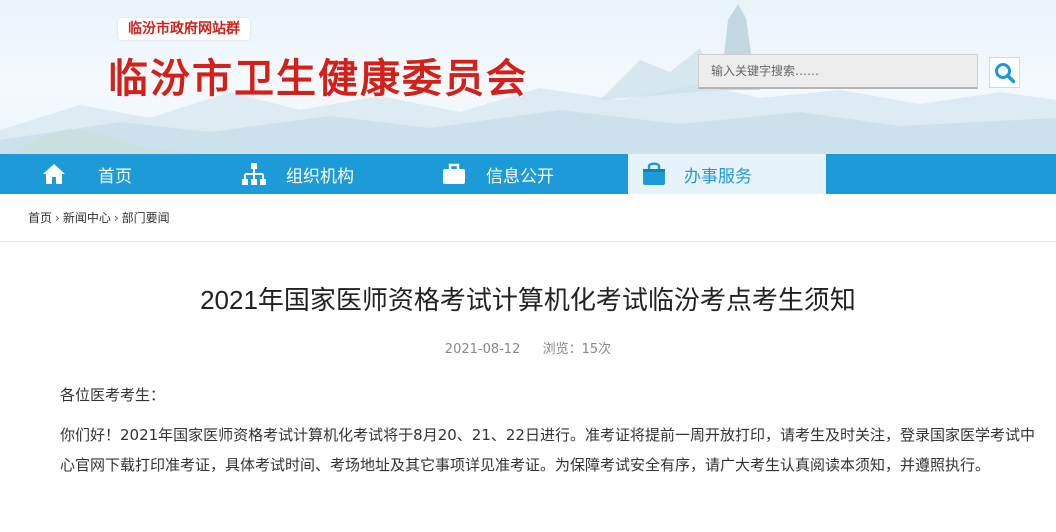 The height and width of the screenshot is (532, 1056). I want to click on nav-item-organization: 组织机构, so click(330, 174).